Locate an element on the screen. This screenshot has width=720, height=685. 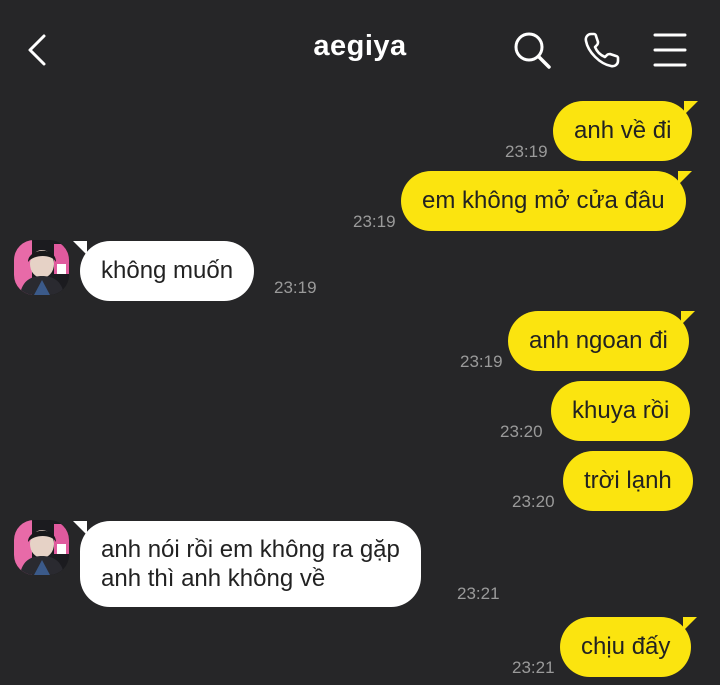
message-text: trời lạnh is located at coordinates (628, 480).